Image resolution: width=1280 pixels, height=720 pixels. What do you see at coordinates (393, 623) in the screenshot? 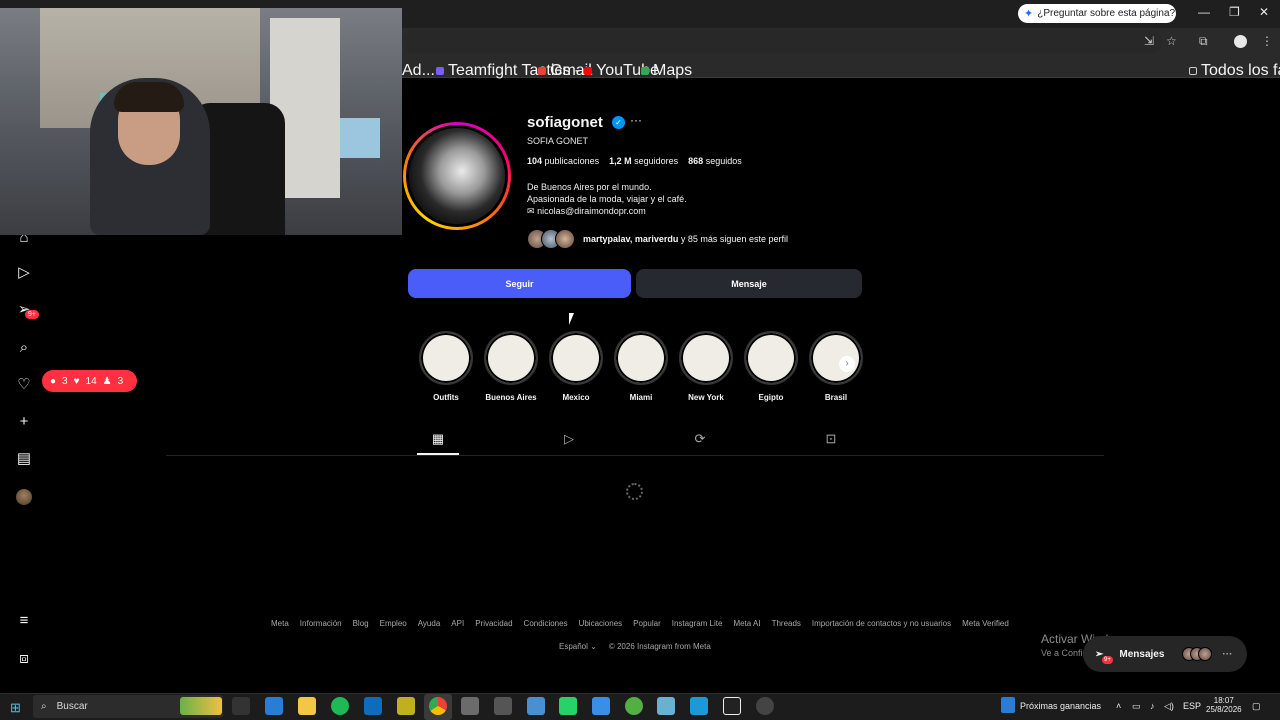
I see `footer-link: Empleo` at bounding box center [393, 623].